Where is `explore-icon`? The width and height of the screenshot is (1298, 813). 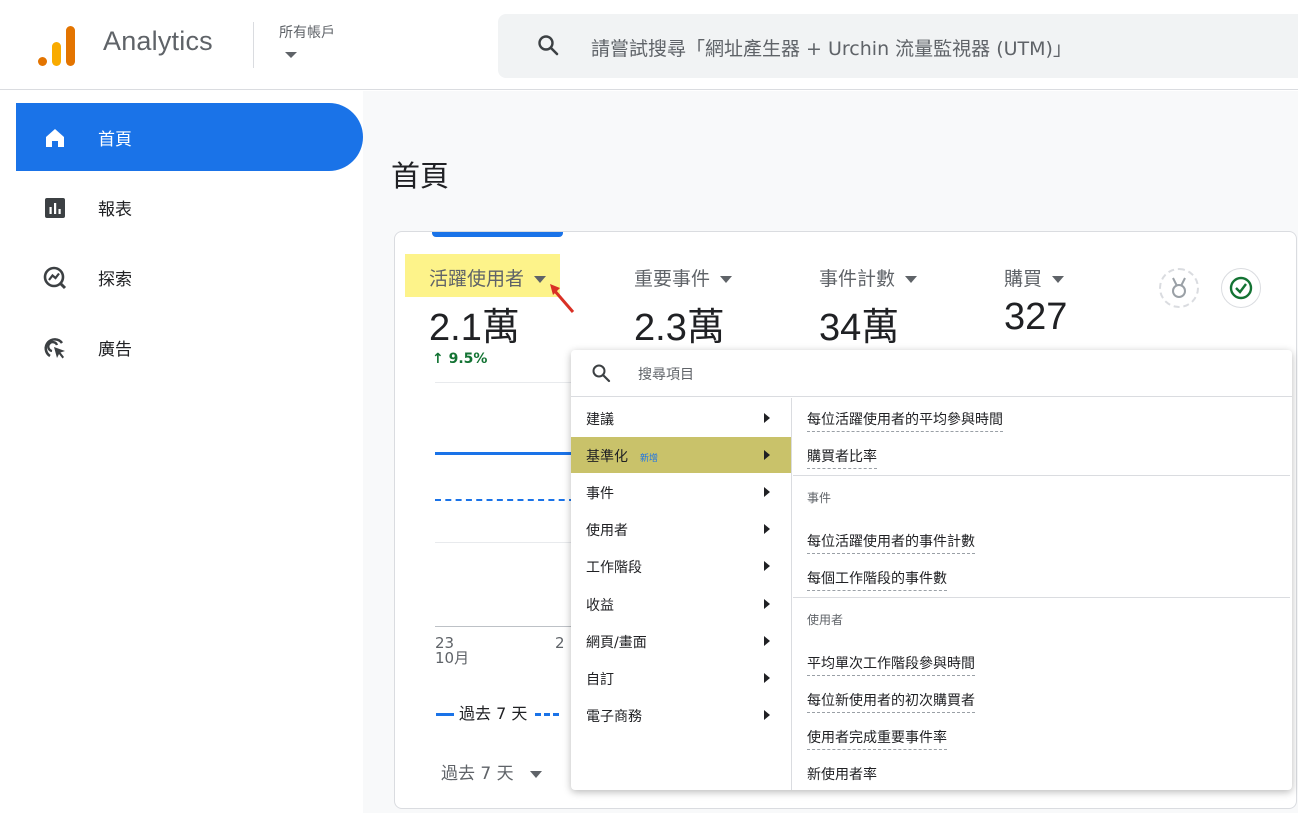 explore-icon is located at coordinates (55, 278).